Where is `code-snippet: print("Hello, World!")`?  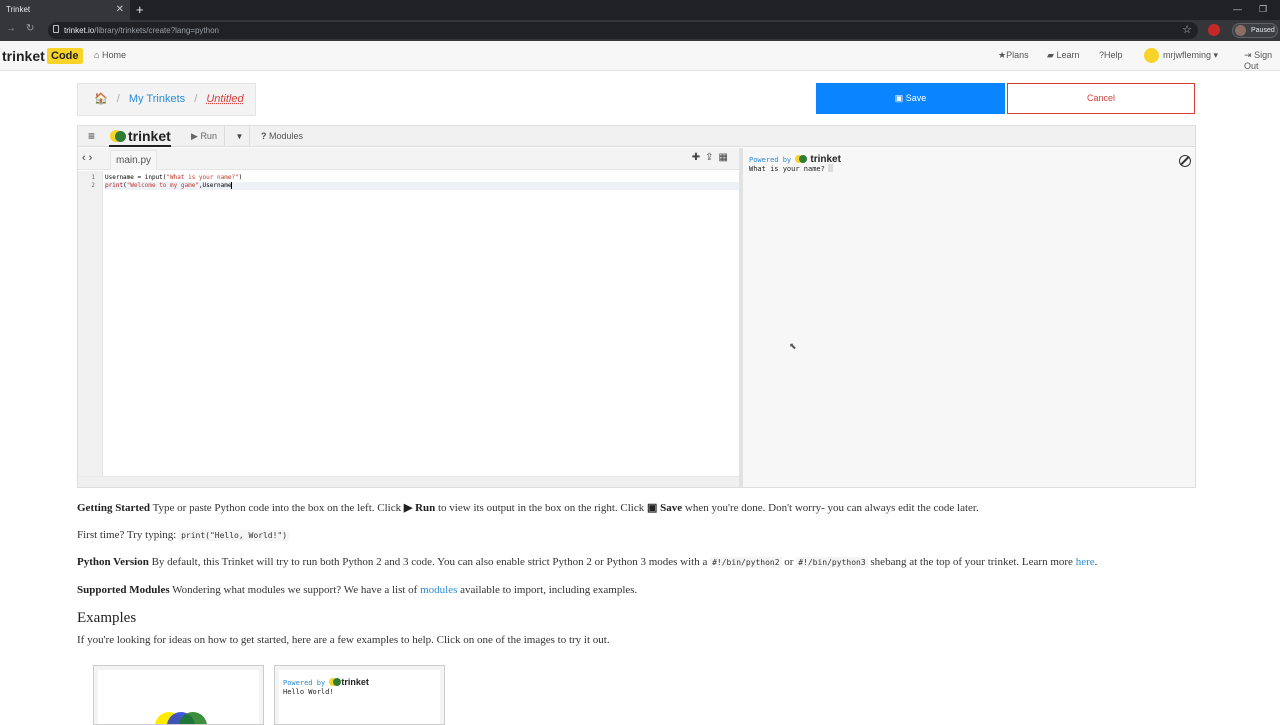
code-snippet: print("Hello, World!") is located at coordinates (234, 535).